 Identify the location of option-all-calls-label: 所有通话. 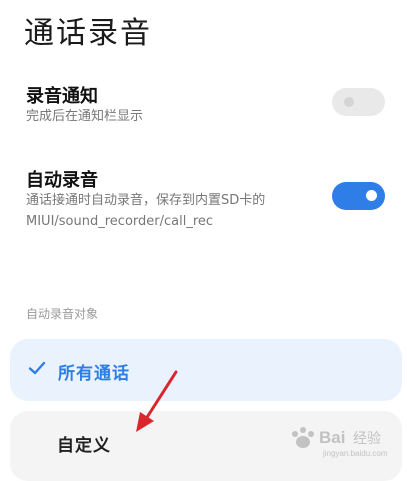
(94, 374).